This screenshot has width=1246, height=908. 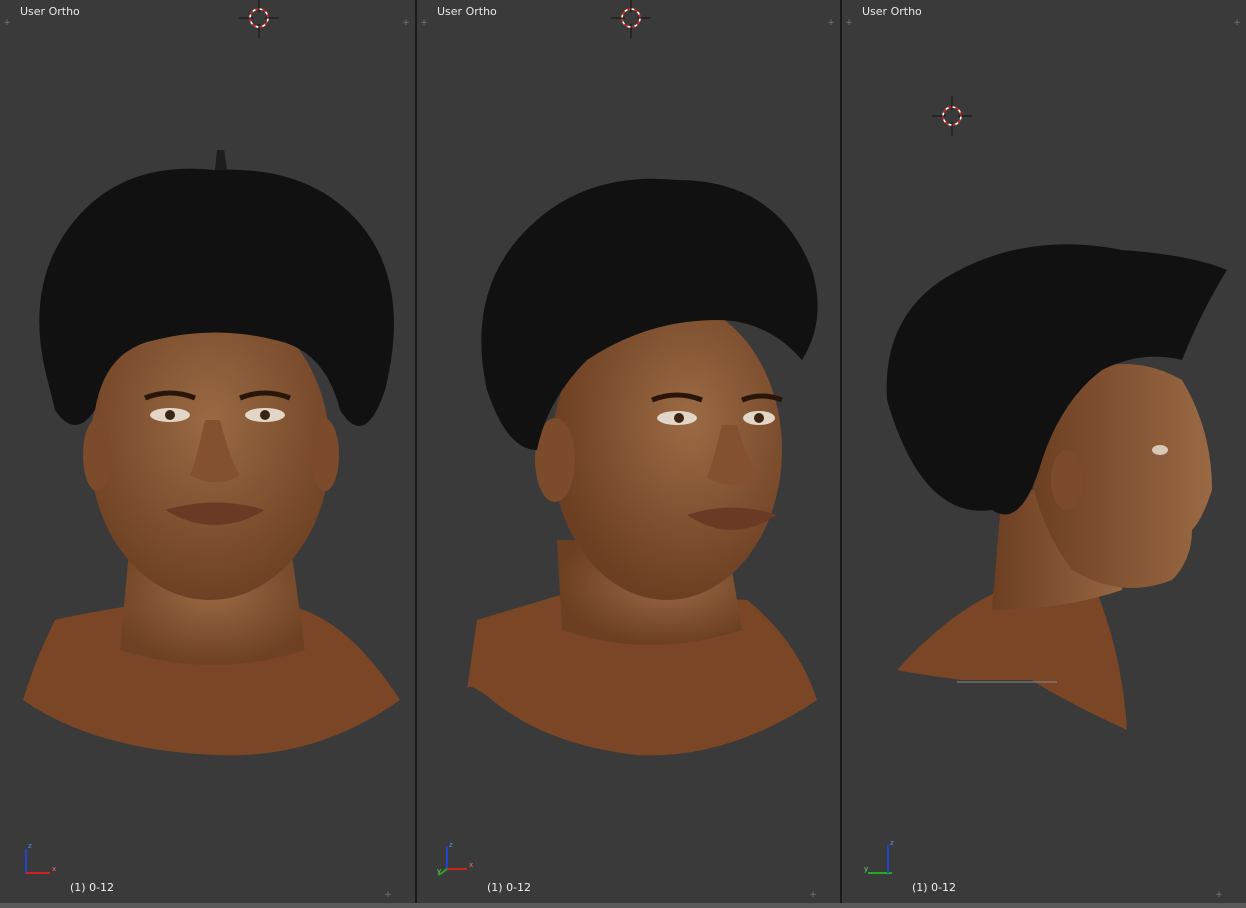 What do you see at coordinates (623, 905) in the screenshot?
I see `bottom-header-bar` at bounding box center [623, 905].